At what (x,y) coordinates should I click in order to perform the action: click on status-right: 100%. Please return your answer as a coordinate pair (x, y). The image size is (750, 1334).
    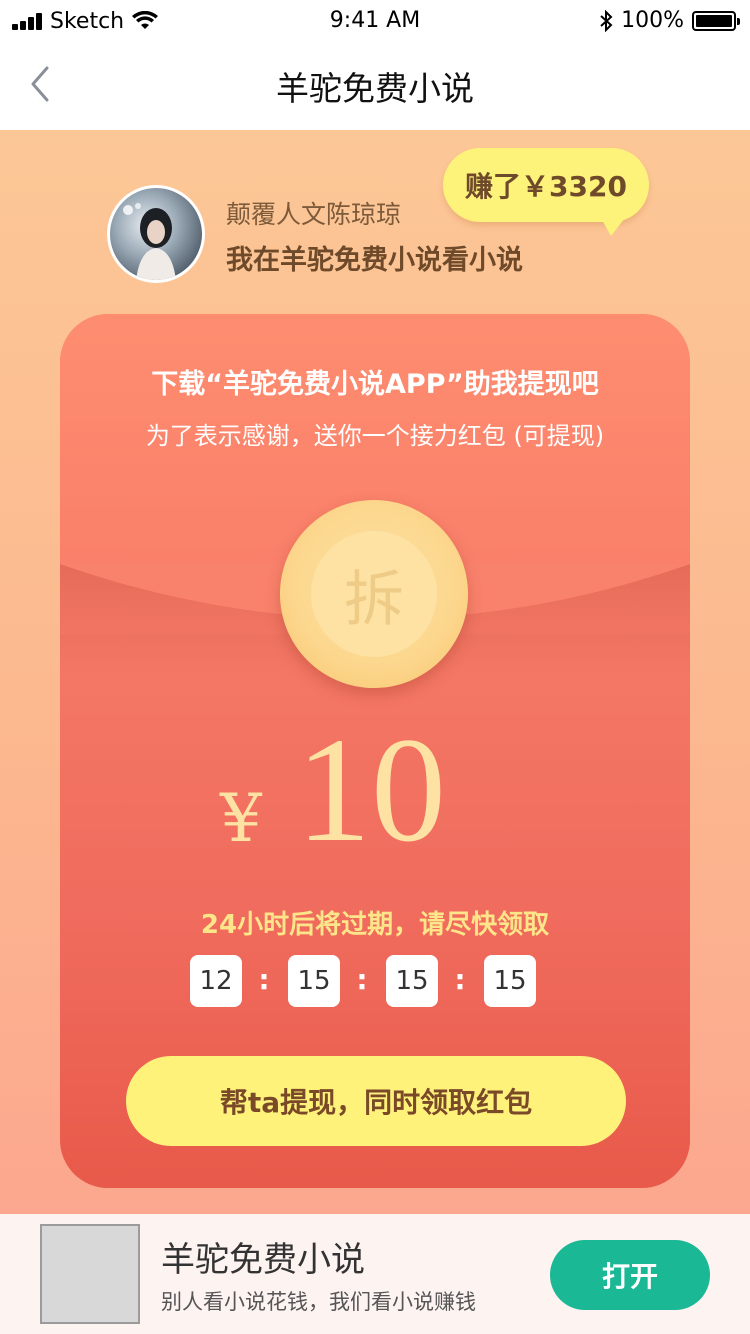
    Looking at the image, I should click on (669, 20).